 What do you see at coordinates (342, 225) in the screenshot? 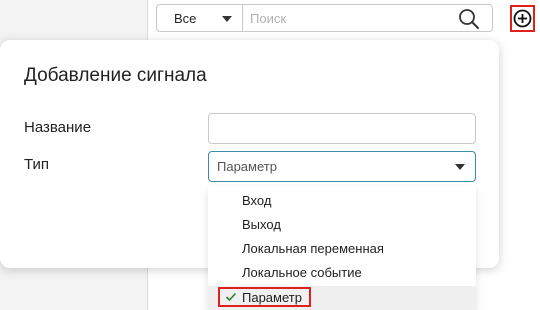
I see `dropdown-option-output: Выход` at bounding box center [342, 225].